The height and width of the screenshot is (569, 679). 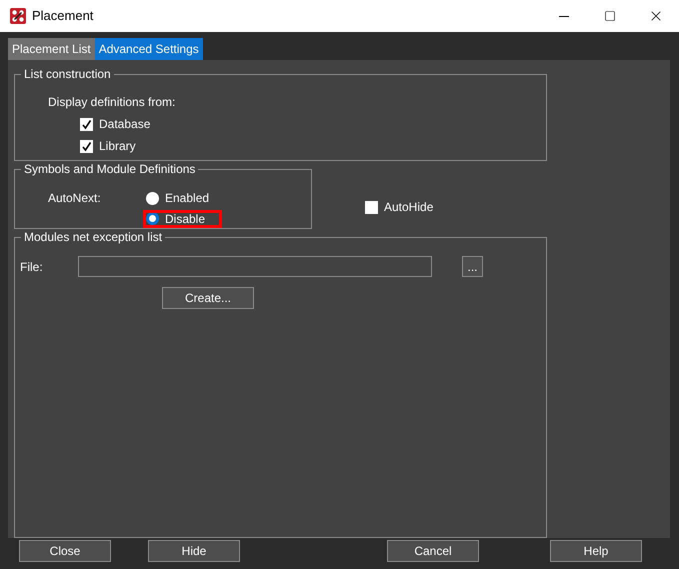 What do you see at coordinates (93, 237) in the screenshot?
I see `group-title: Modules net exception list` at bounding box center [93, 237].